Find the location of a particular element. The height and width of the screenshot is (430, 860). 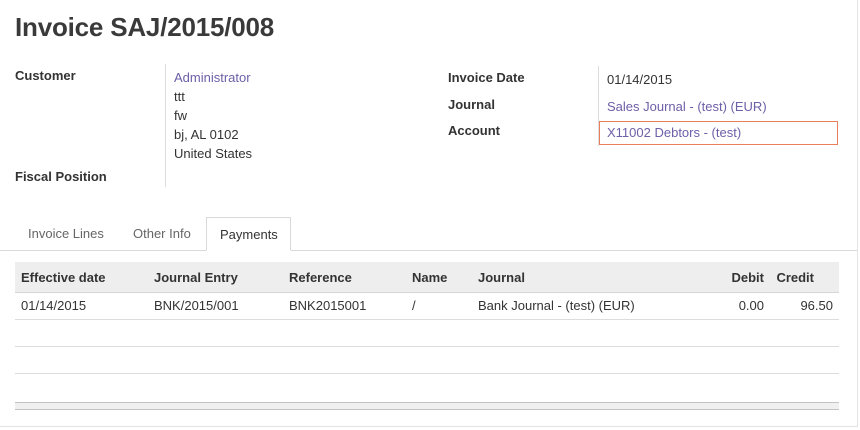

journal-link: Sales Journal - (test) (EUR) is located at coordinates (687, 106).